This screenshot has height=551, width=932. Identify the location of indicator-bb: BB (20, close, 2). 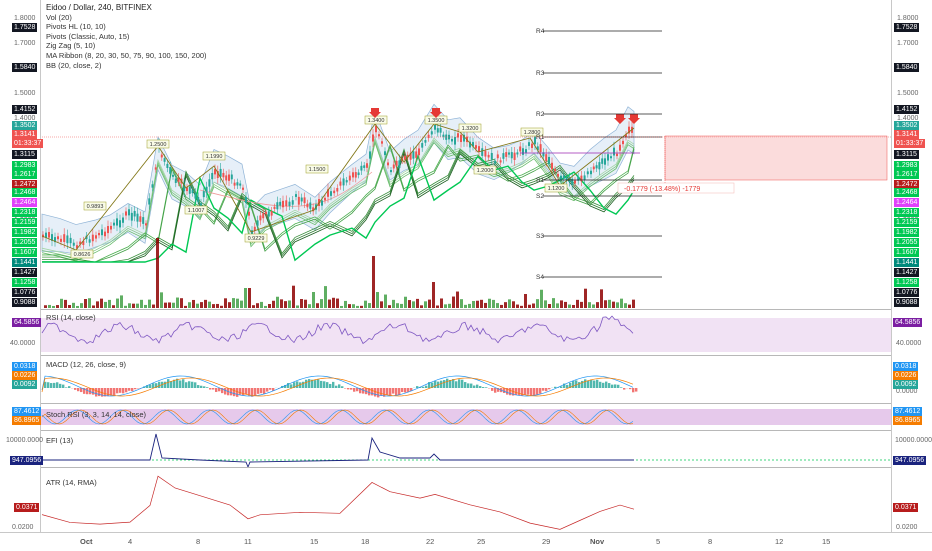
(126, 66).